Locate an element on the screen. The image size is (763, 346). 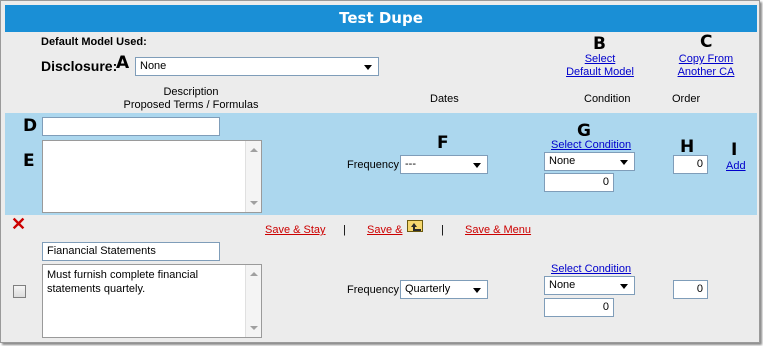
order-column-header: Order is located at coordinates (686, 99).